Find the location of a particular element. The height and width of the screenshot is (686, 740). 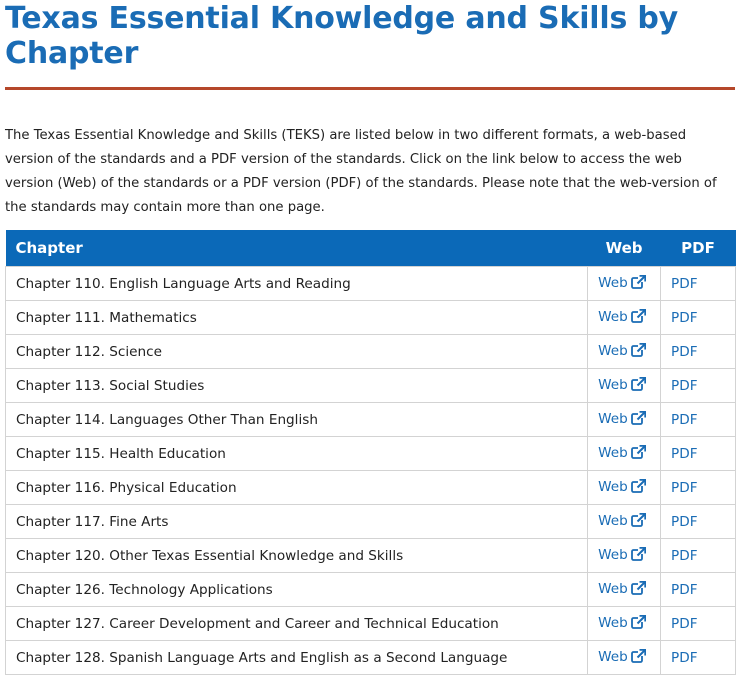

table-row: Chapter 116. Physical Education Web PDF is located at coordinates (370, 487).